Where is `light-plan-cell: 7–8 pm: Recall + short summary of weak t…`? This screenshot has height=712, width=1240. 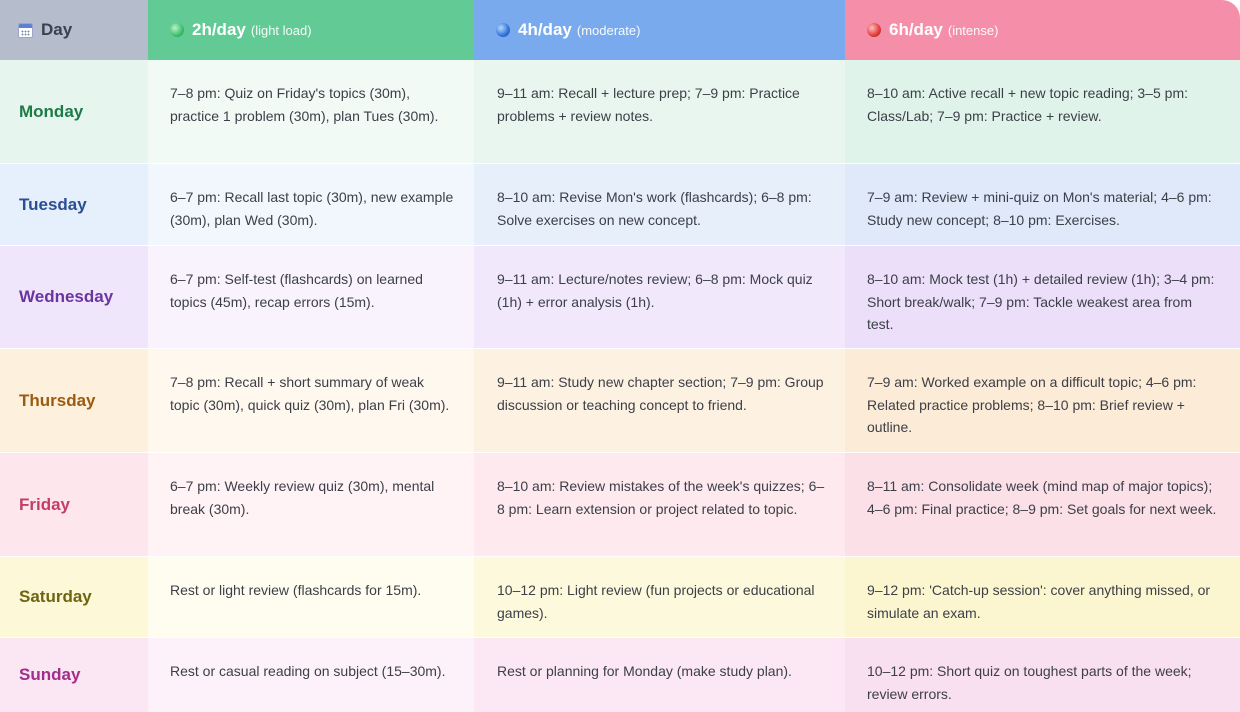 light-plan-cell: 7–8 pm: Recall + short summary of weak t… is located at coordinates (311, 401).